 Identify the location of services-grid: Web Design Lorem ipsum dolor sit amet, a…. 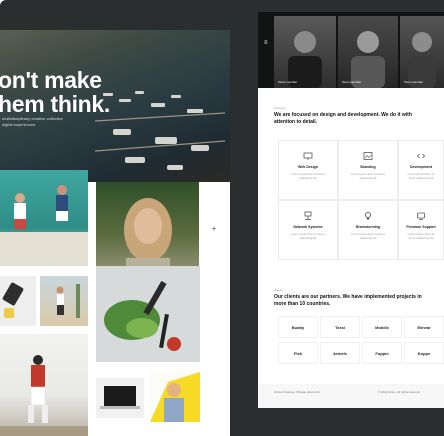
(361, 202).